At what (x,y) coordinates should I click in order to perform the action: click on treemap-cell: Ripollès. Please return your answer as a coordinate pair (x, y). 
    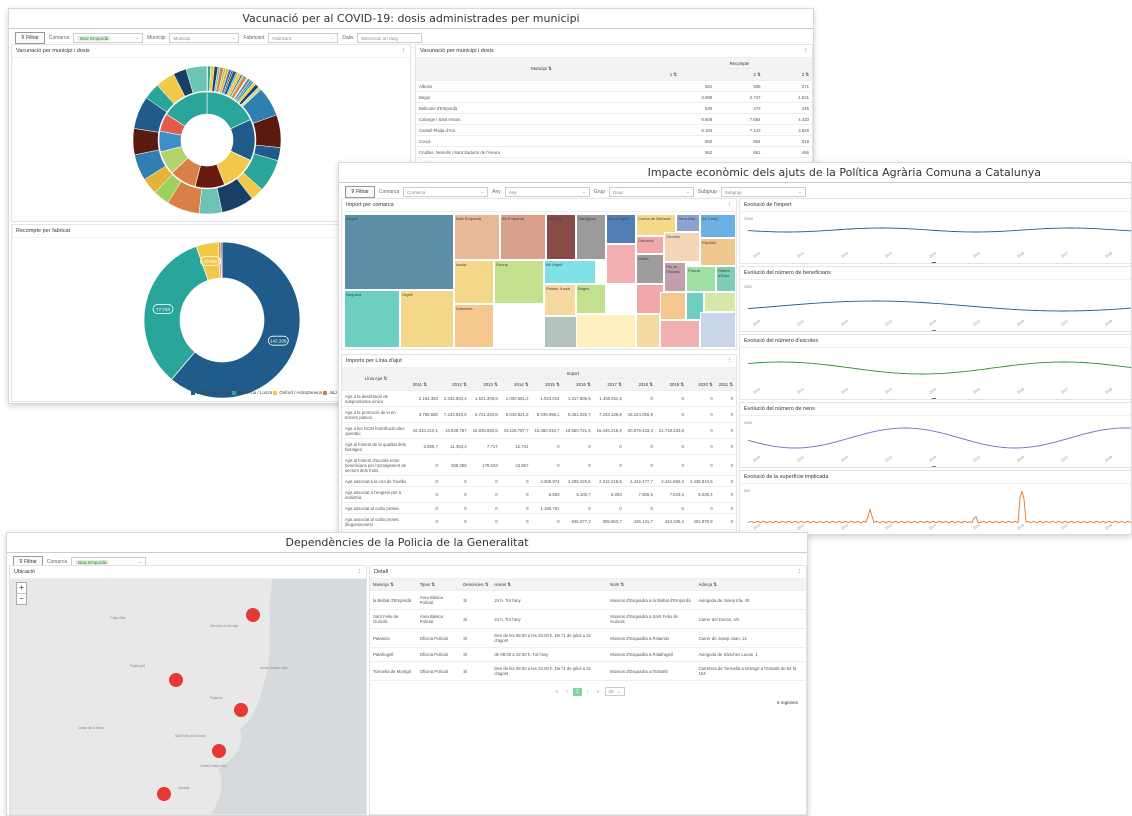
    Looking at the image, I should click on (718, 252).